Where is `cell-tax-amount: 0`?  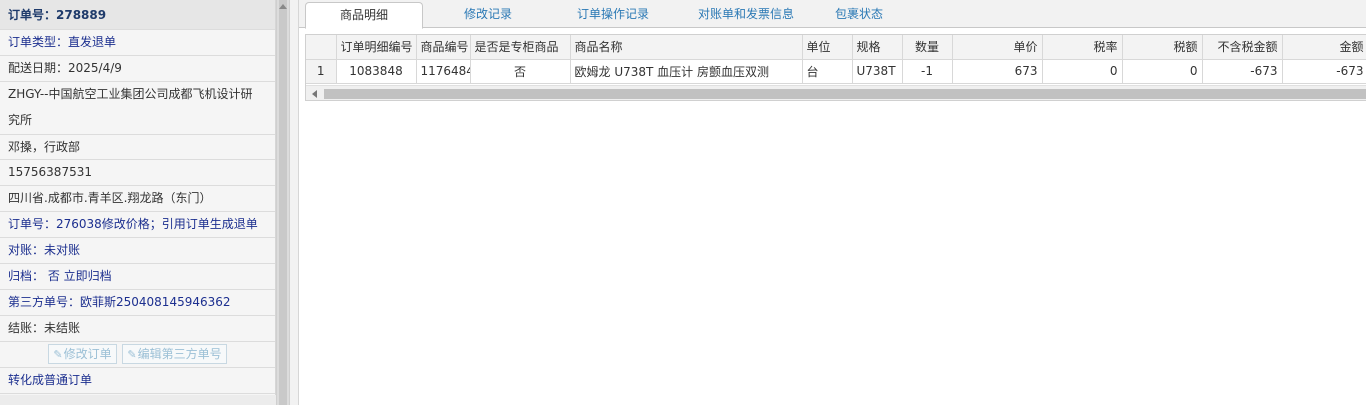
cell-tax-amount: 0 is located at coordinates (1162, 71).